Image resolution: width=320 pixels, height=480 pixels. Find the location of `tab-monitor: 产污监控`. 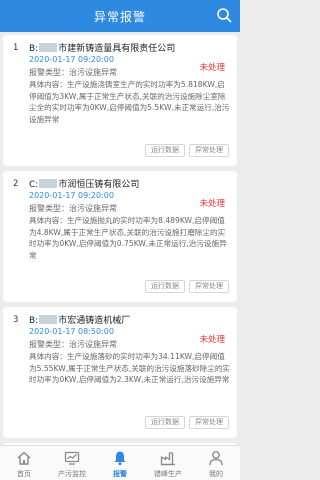

tab-monitor: 产污监控 is located at coordinates (72, 463).